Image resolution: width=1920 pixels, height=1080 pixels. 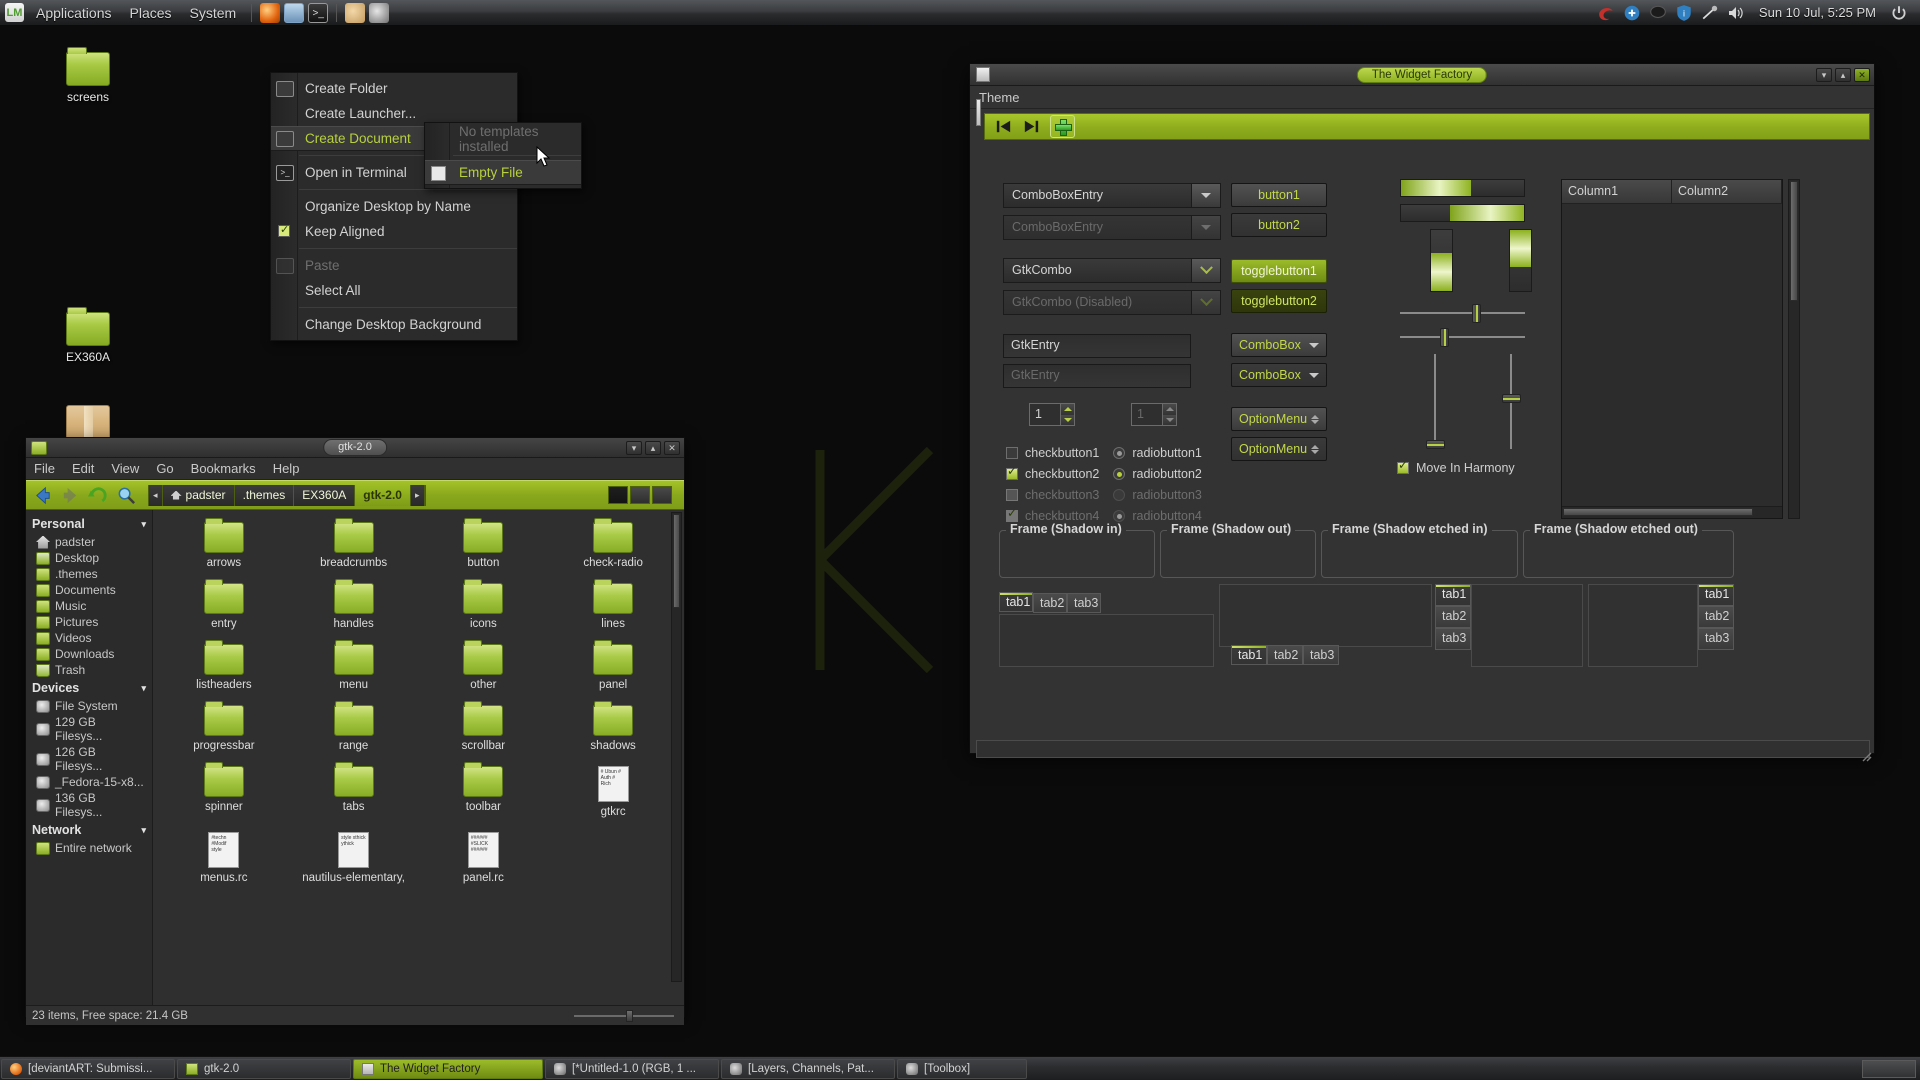 What do you see at coordinates (1865, 755) in the screenshot?
I see `resize-grip-icon` at bounding box center [1865, 755].